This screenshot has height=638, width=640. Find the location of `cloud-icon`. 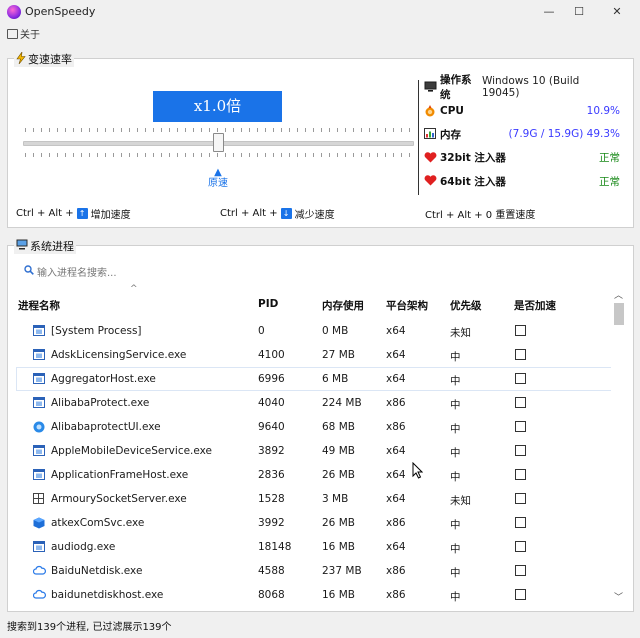

cloud-icon is located at coordinates (39, 595).